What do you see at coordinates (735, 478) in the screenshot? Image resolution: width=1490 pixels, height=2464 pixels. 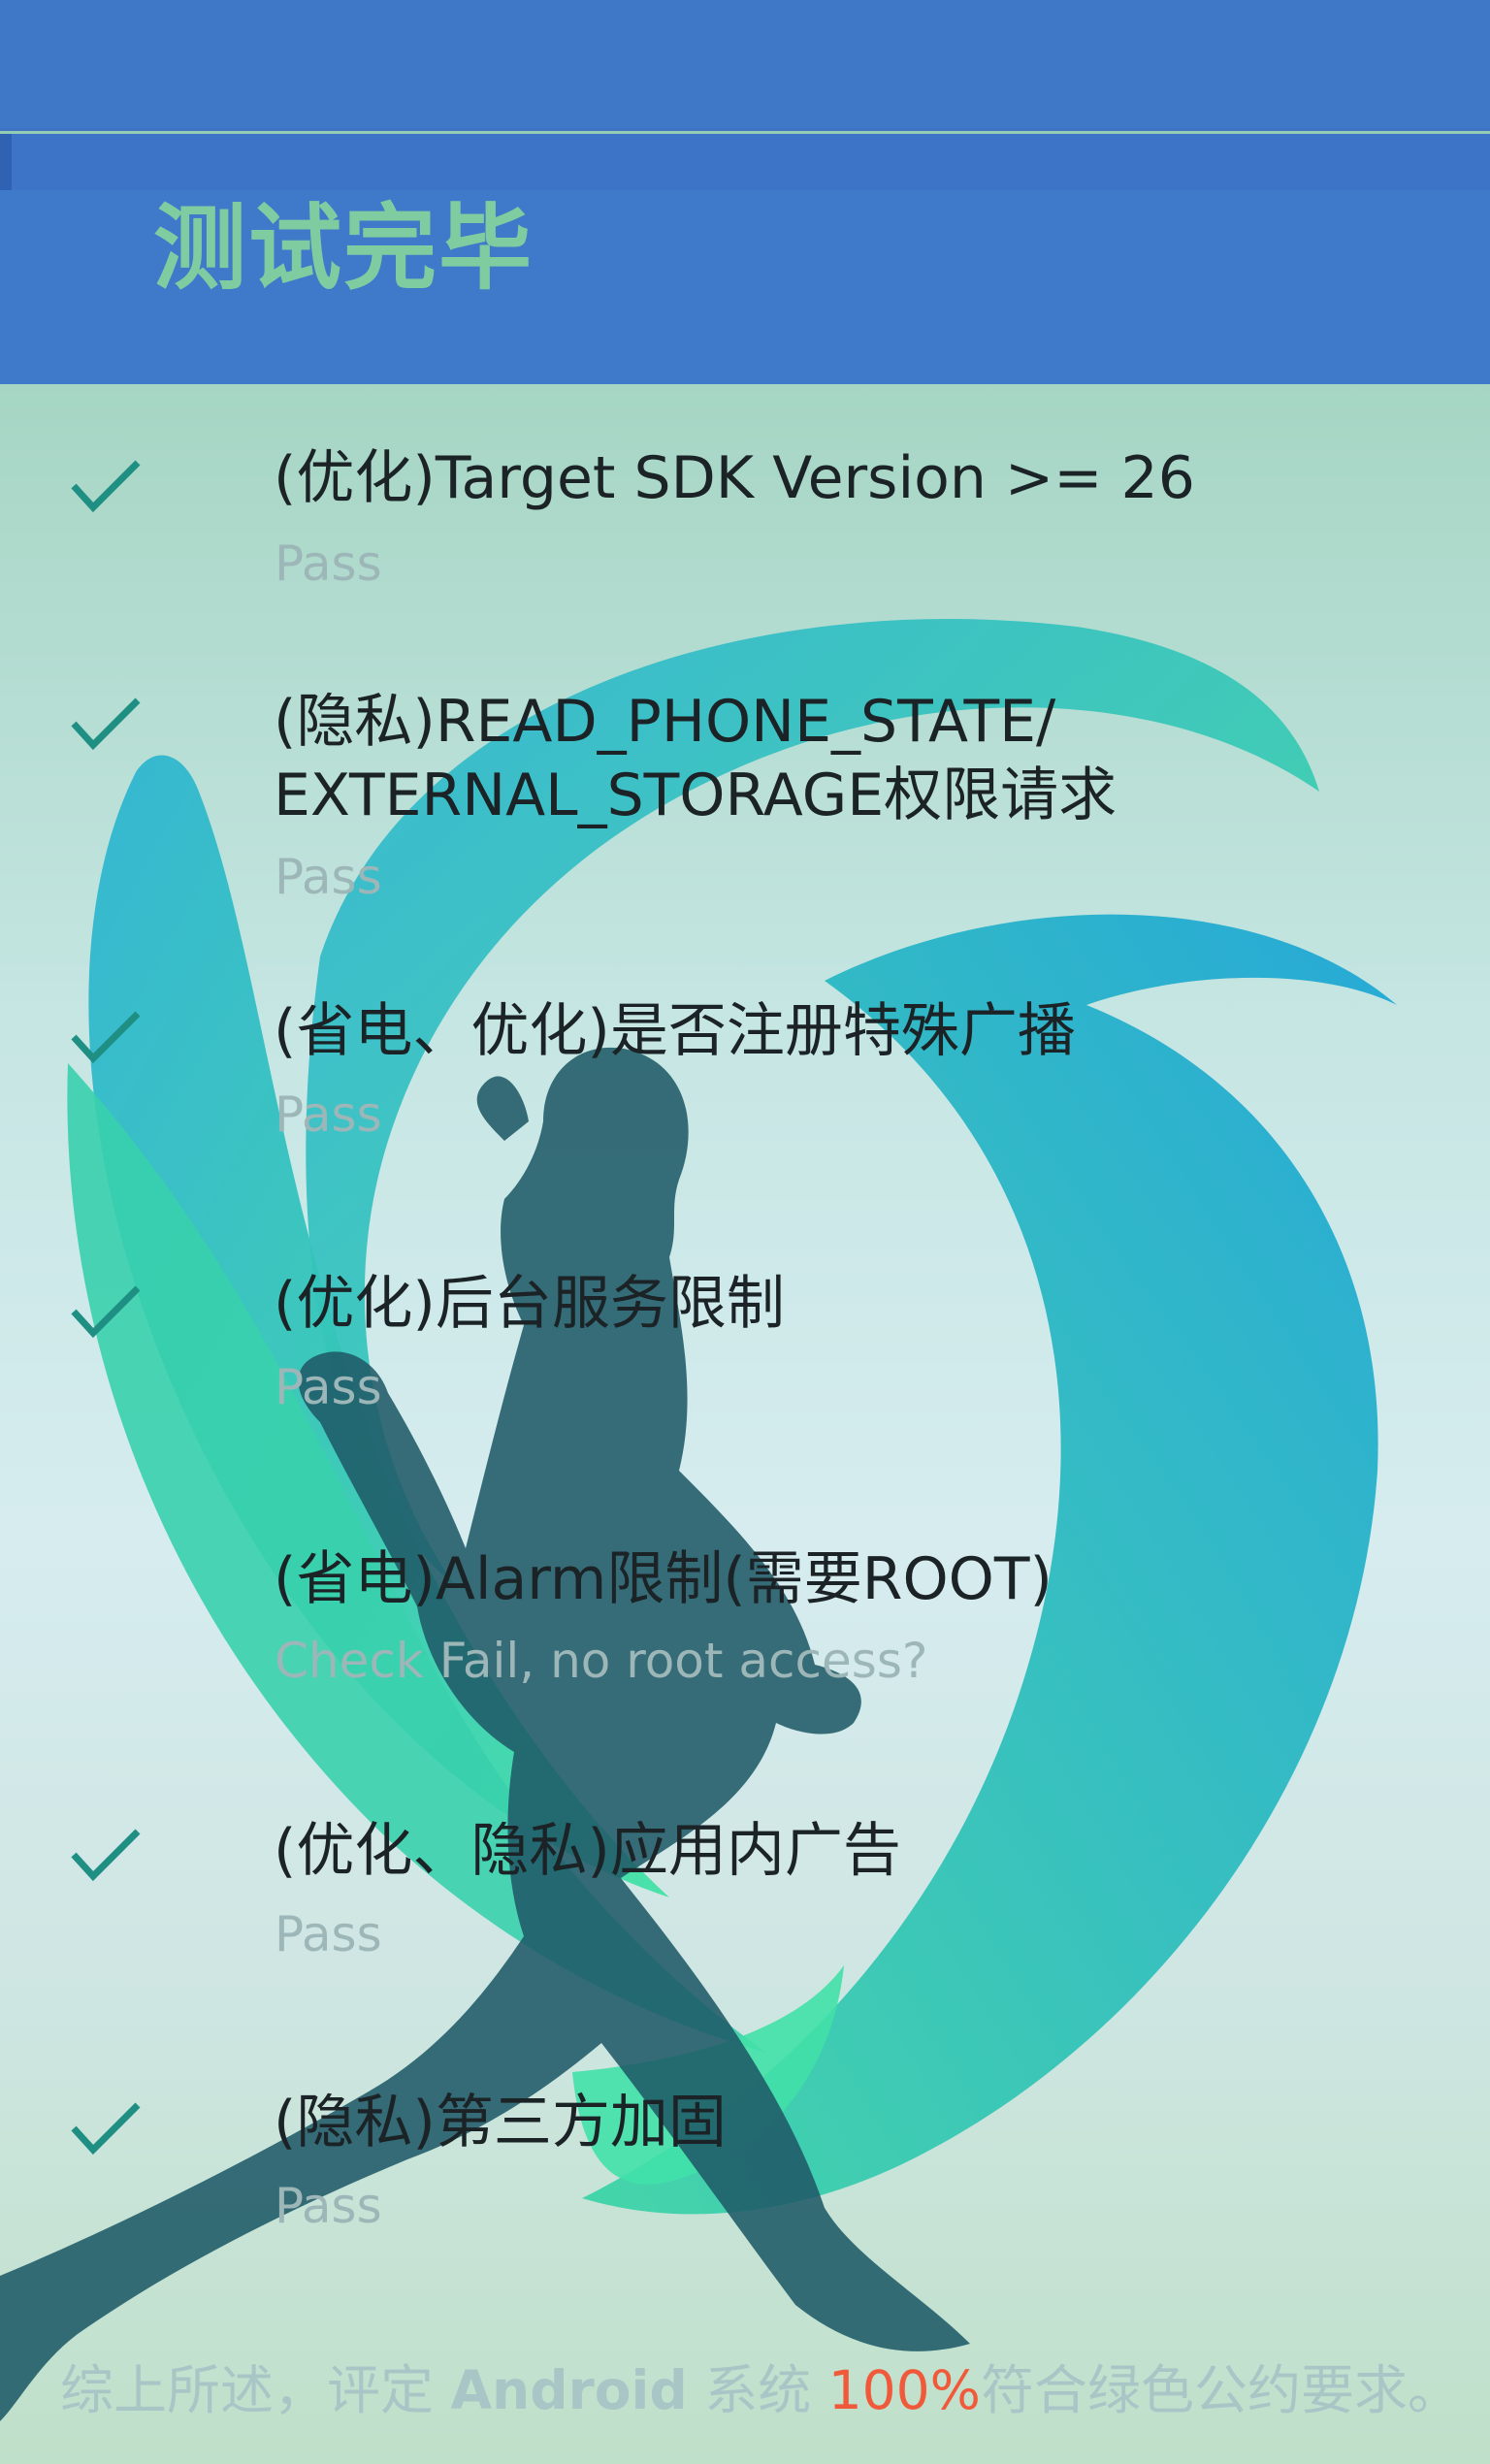 I see `item-title: (优化)Target SDK Version >= 26` at bounding box center [735, 478].